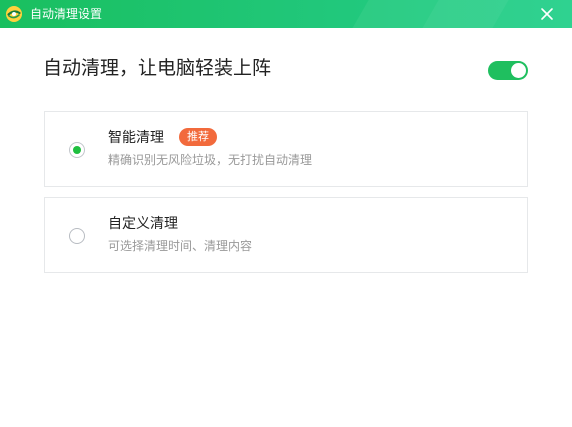 The width and height of the screenshot is (572, 427). I want to click on radio-selected-dot, so click(77, 150).